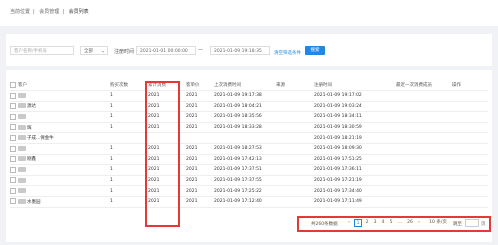 This screenshot has width=498, height=245. Describe the element at coordinates (238, 128) in the screenshot. I see `last-purchase-cell-text: 2021-01-09 18:33:28` at that location.